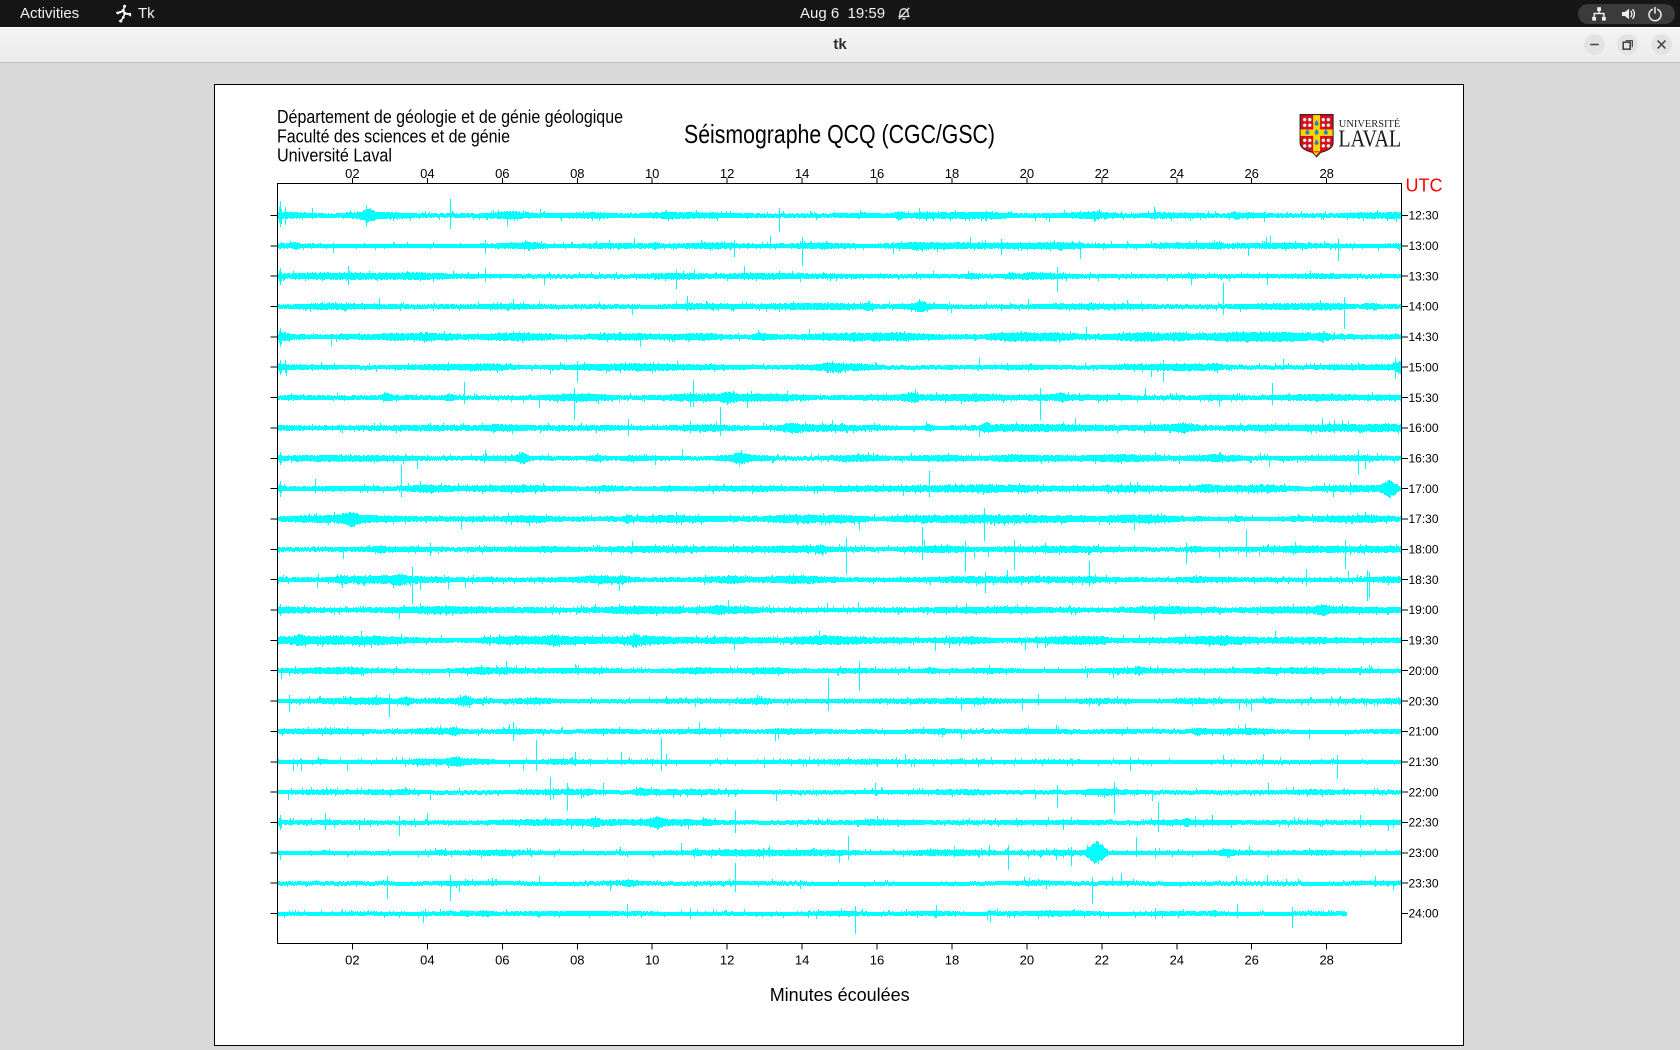 The height and width of the screenshot is (1050, 1680). I want to click on svg-text: 22:30, so click(1424, 823).